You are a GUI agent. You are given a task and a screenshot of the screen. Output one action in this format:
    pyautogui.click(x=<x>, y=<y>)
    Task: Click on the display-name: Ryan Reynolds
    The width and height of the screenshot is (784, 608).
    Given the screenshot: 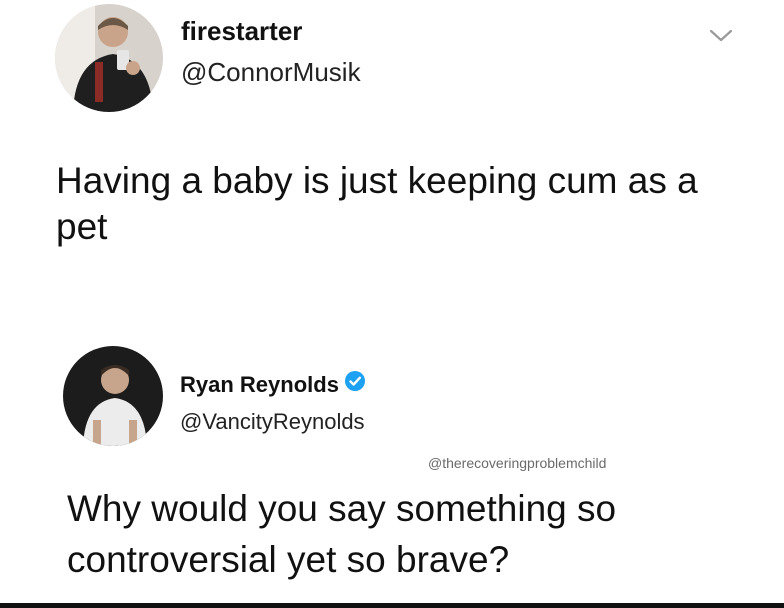 What is the action you would take?
    pyautogui.click(x=273, y=385)
    